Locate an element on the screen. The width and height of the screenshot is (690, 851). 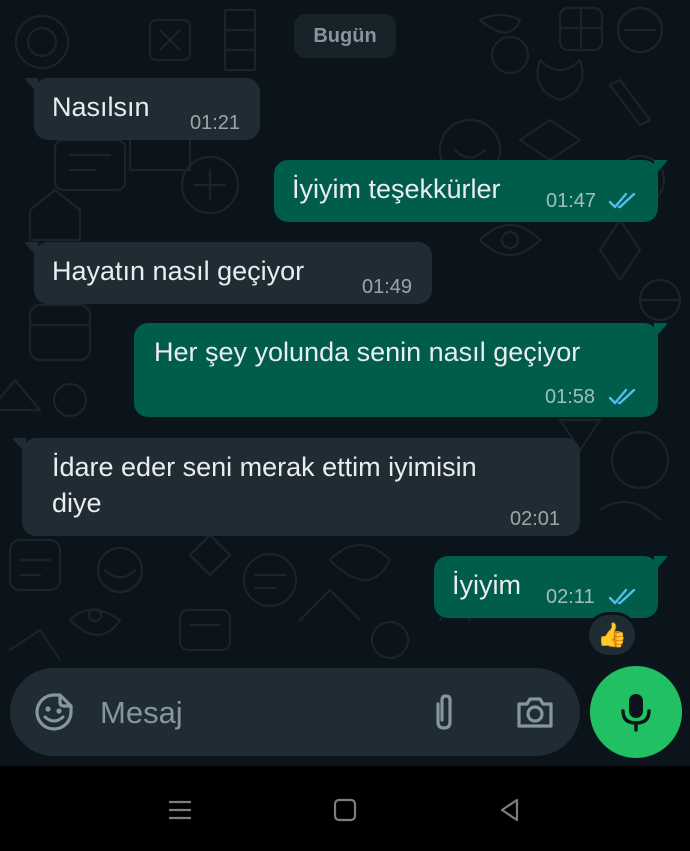
thumbs-up-reaction: 👍 is located at coordinates (612, 635).